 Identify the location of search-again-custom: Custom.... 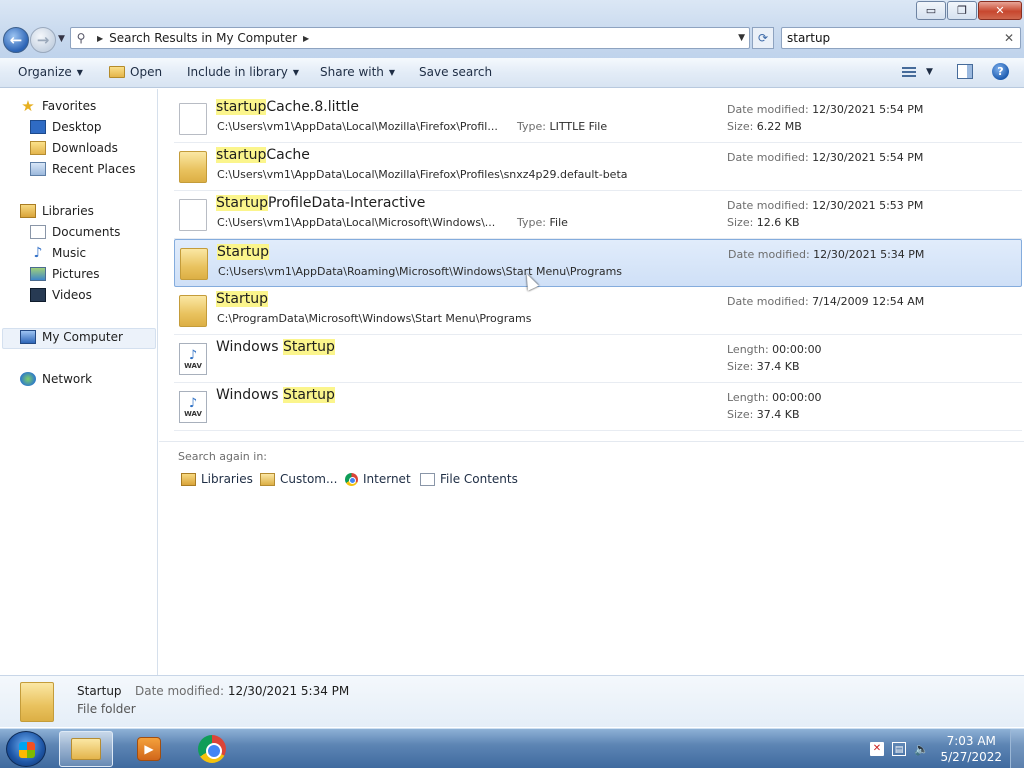
(298, 479).